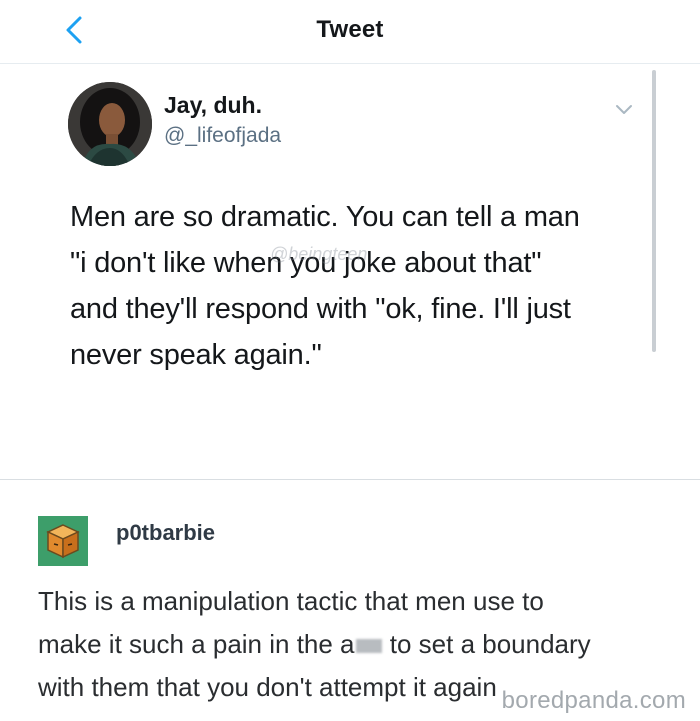  Describe the element at coordinates (368, 646) in the screenshot. I see `censor-bar` at that location.